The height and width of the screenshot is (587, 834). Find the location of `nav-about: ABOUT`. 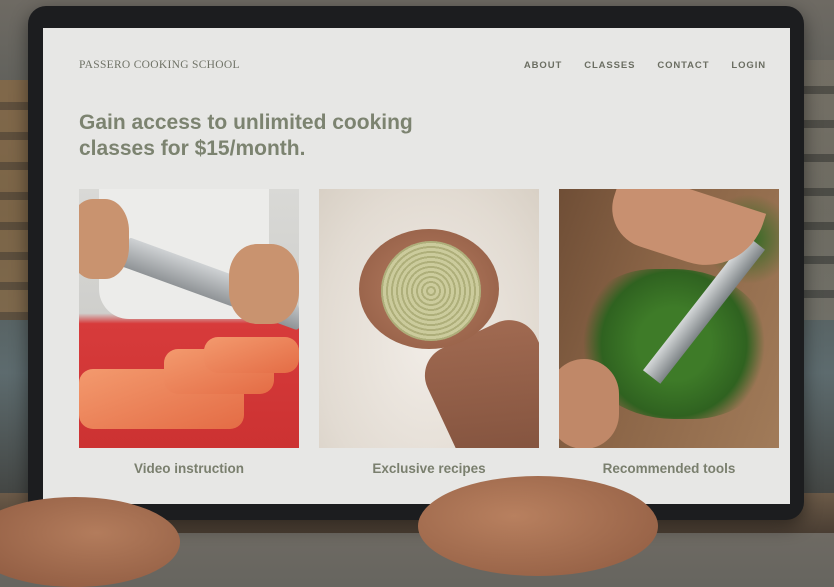

nav-about: ABOUT is located at coordinates (543, 65).